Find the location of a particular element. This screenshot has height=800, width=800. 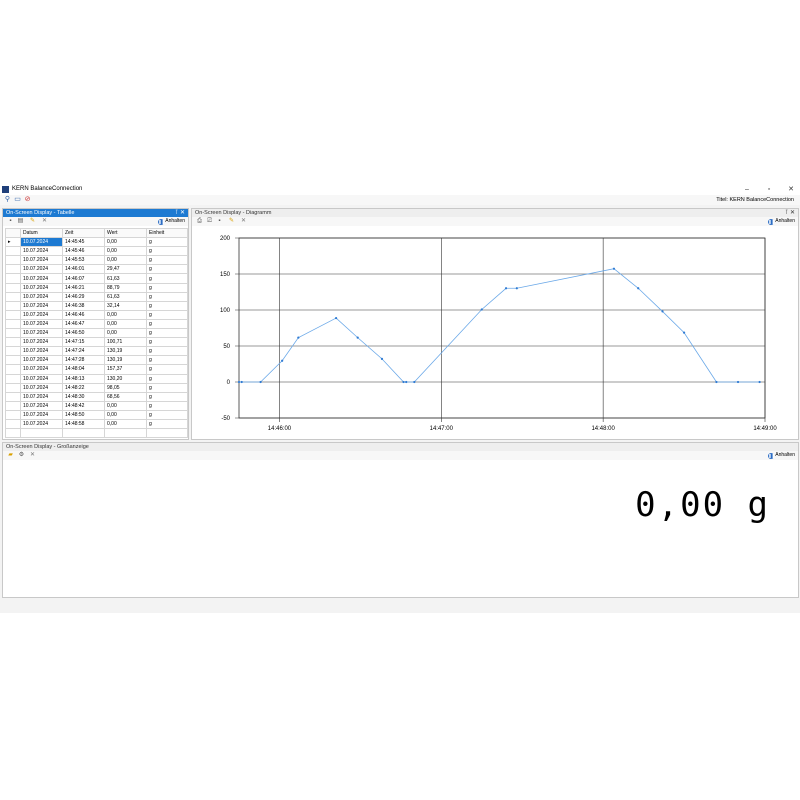

table-cell: 14:45:53 is located at coordinates (83, 260).